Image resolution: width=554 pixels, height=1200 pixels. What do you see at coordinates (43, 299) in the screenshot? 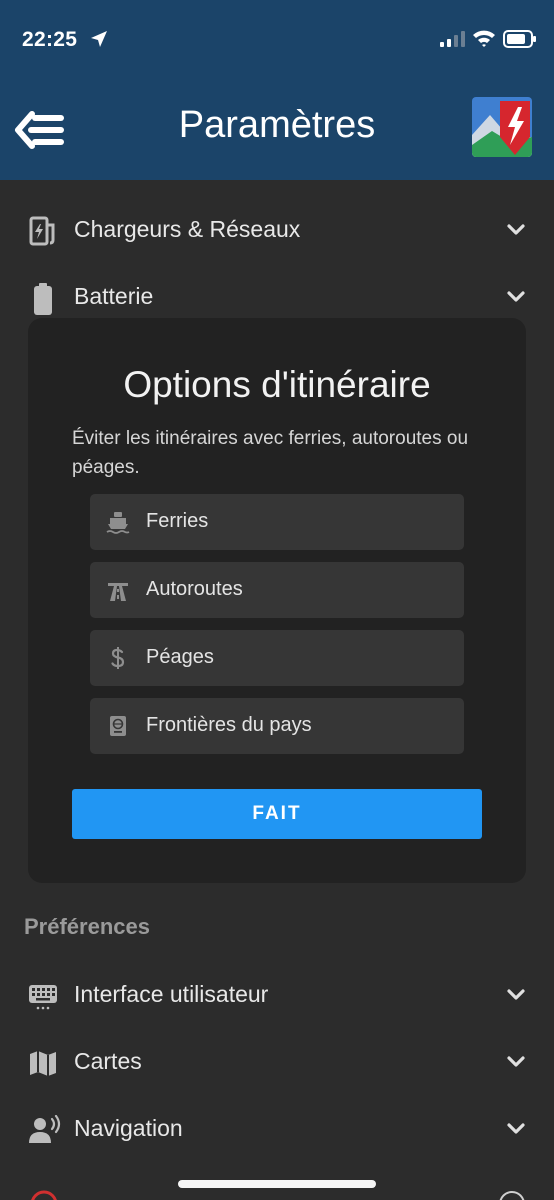
I see `battery-full-icon` at bounding box center [43, 299].